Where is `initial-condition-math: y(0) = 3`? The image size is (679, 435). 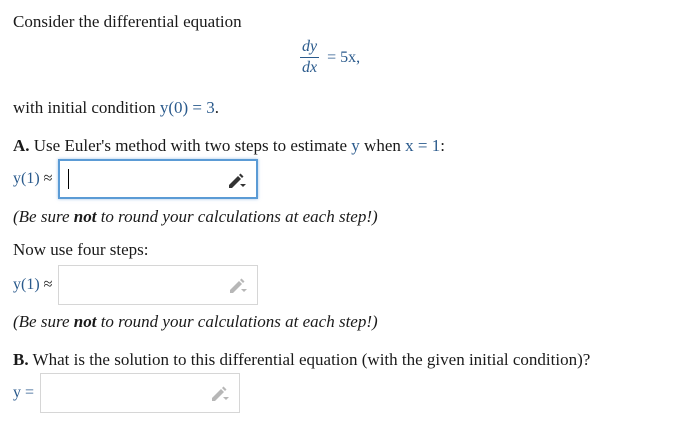 initial-condition-math: y(0) = 3 is located at coordinates (187, 107).